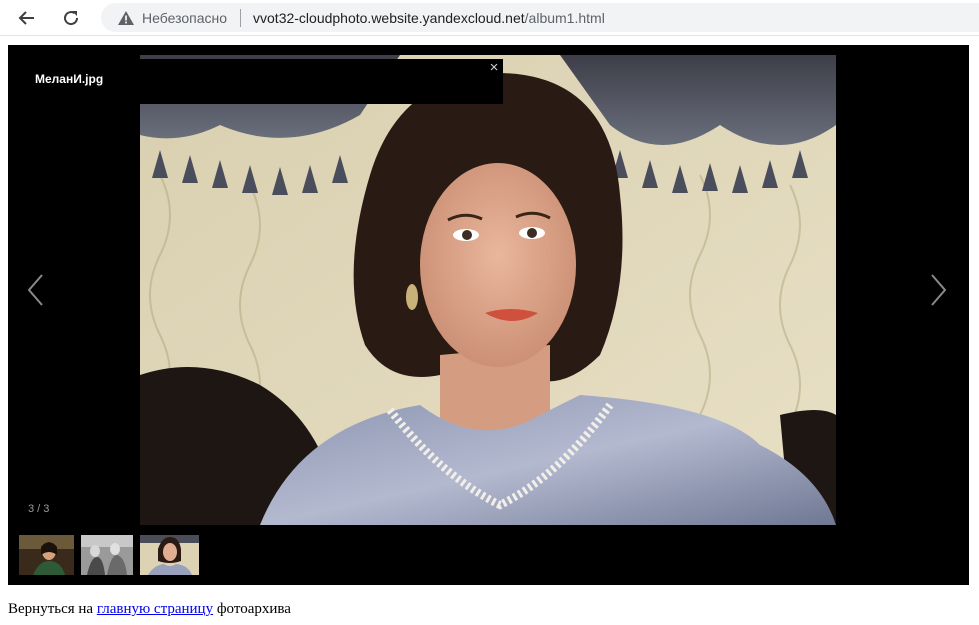  I want to click on chevron-right-icon, so click(939, 290).